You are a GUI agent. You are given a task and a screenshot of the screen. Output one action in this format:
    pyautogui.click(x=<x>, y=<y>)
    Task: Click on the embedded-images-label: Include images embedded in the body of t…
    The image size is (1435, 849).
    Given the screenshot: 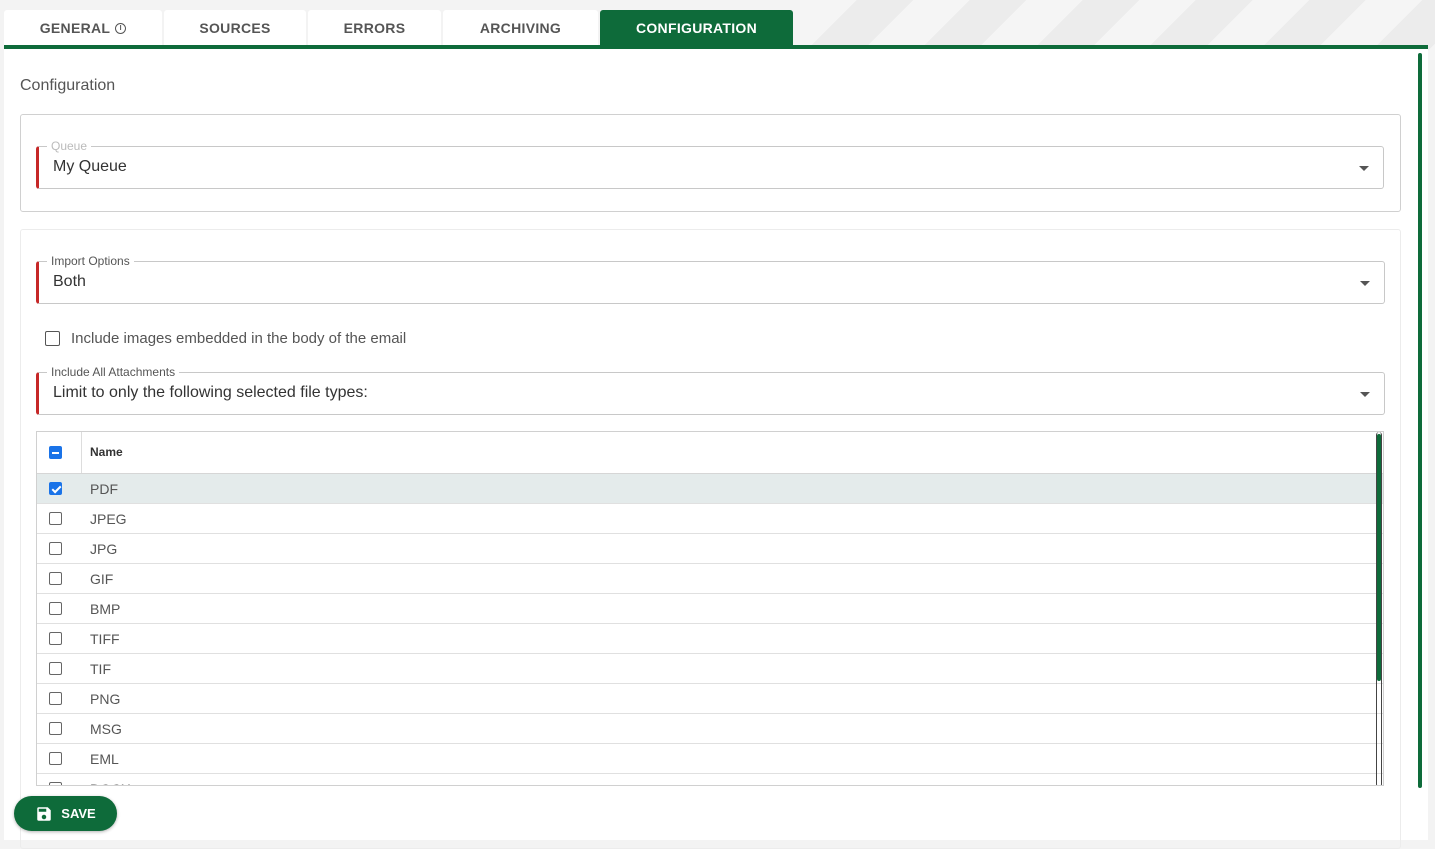 What is the action you would take?
    pyautogui.click(x=239, y=338)
    